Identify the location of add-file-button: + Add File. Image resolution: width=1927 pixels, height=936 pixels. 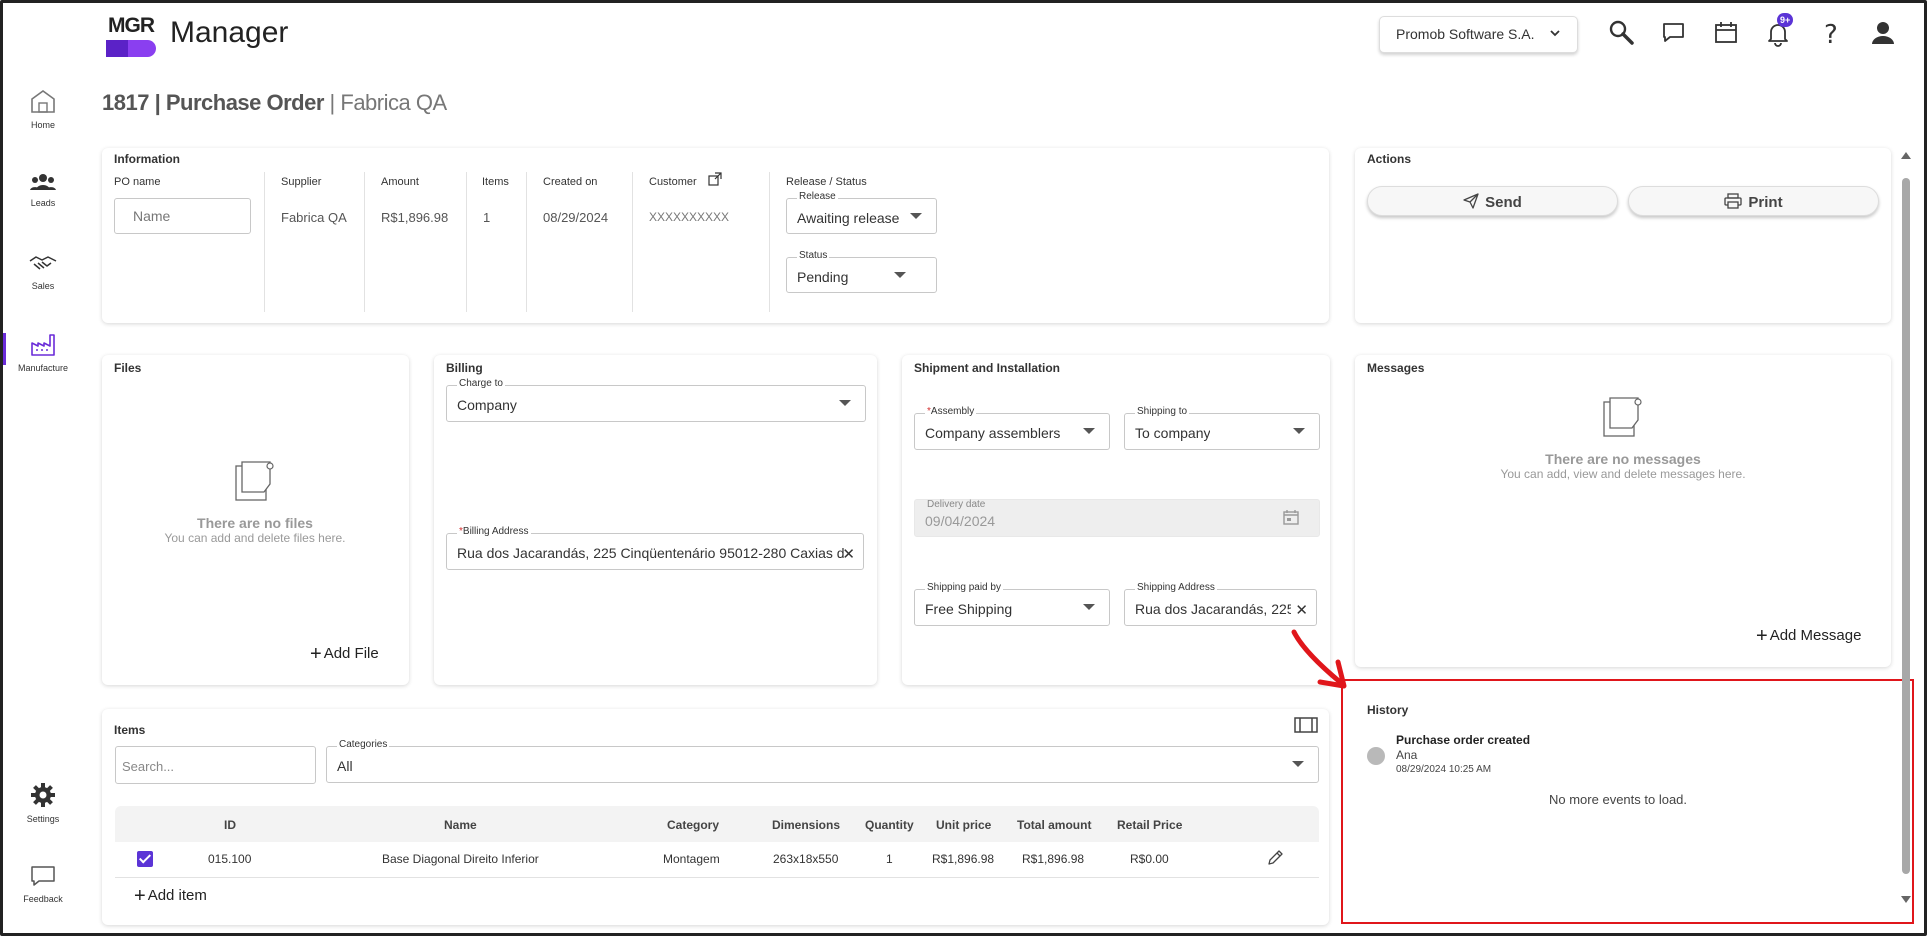
(344, 654).